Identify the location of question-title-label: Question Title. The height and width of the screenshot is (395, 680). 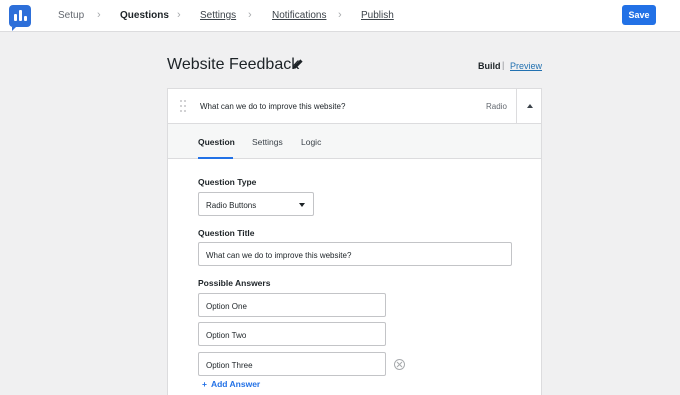
(226, 233).